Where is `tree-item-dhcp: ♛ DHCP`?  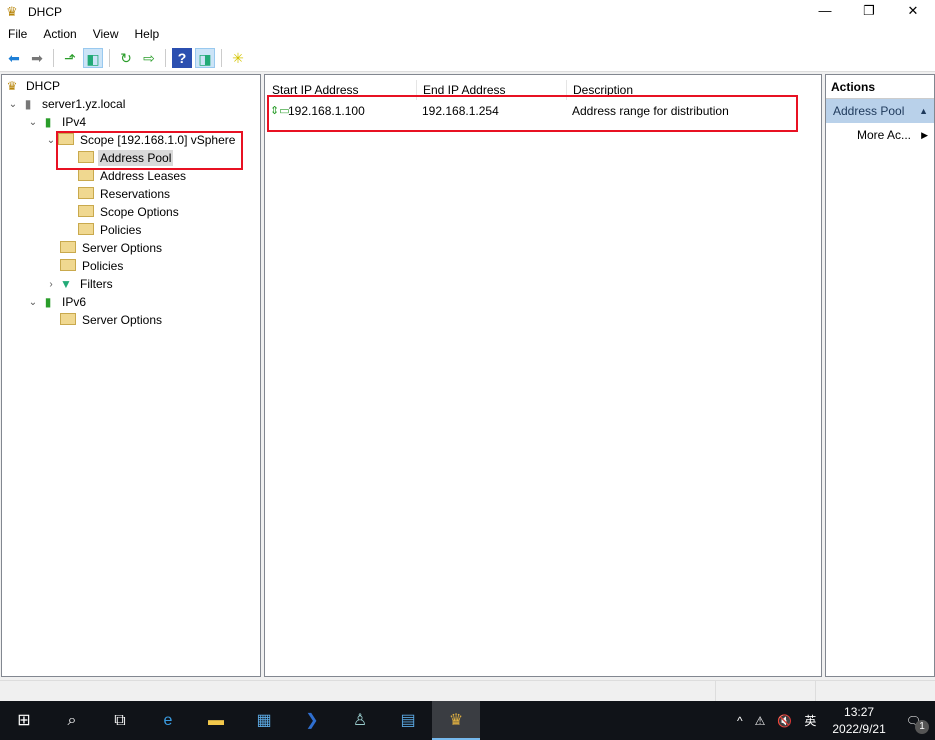 tree-item-dhcp: ♛ DHCP is located at coordinates (33, 86).